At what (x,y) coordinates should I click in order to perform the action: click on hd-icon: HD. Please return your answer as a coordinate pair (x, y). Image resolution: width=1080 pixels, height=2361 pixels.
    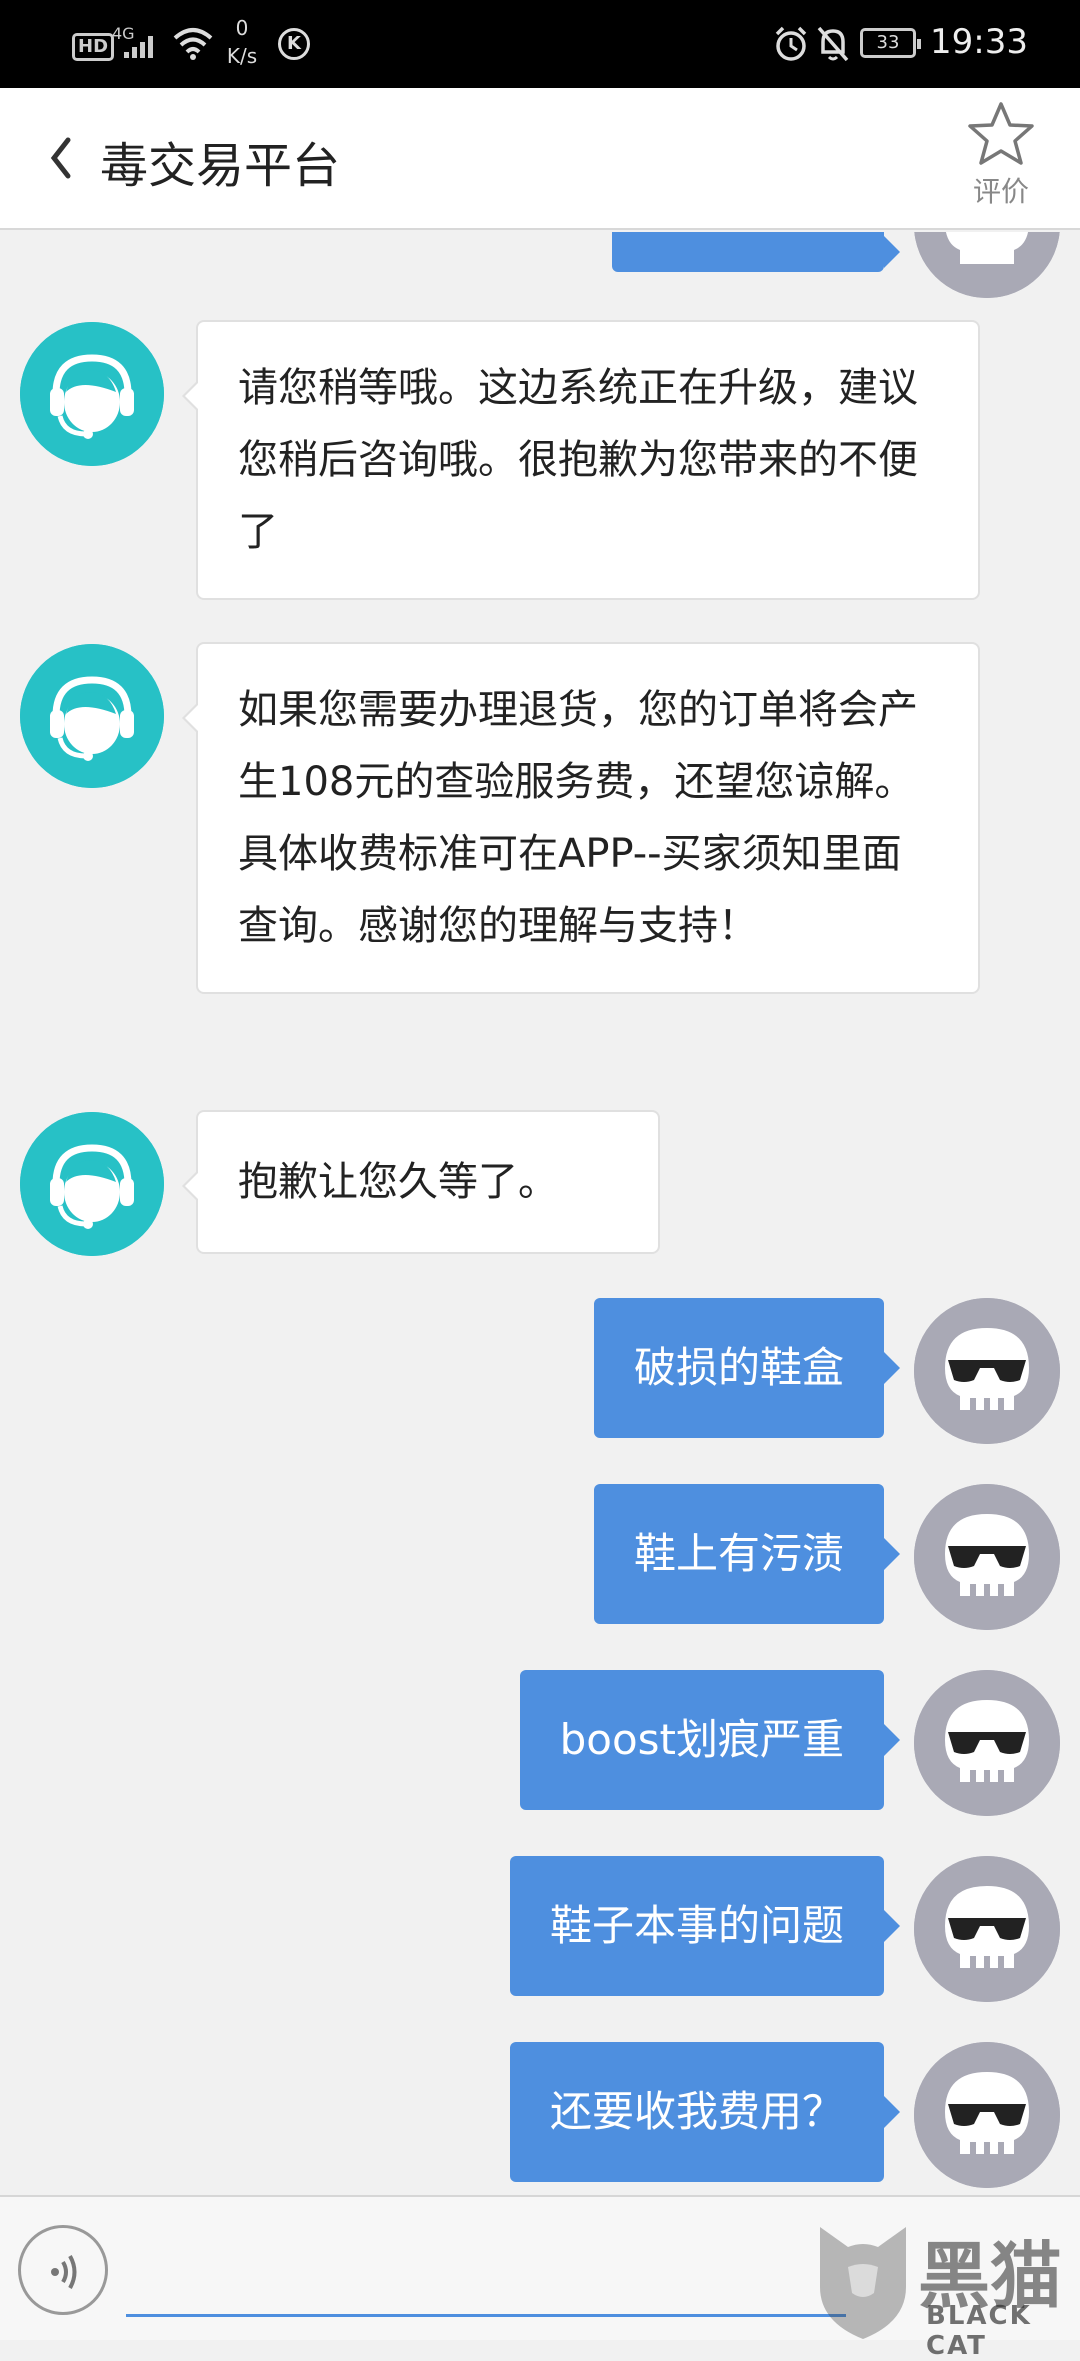
    Looking at the image, I should click on (93, 47).